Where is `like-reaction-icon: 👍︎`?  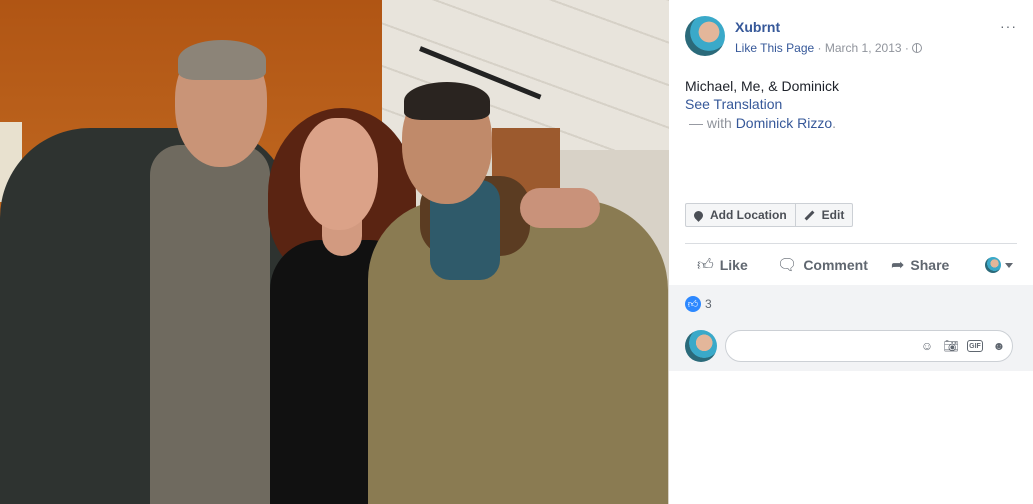 like-reaction-icon: 👍︎ is located at coordinates (693, 304).